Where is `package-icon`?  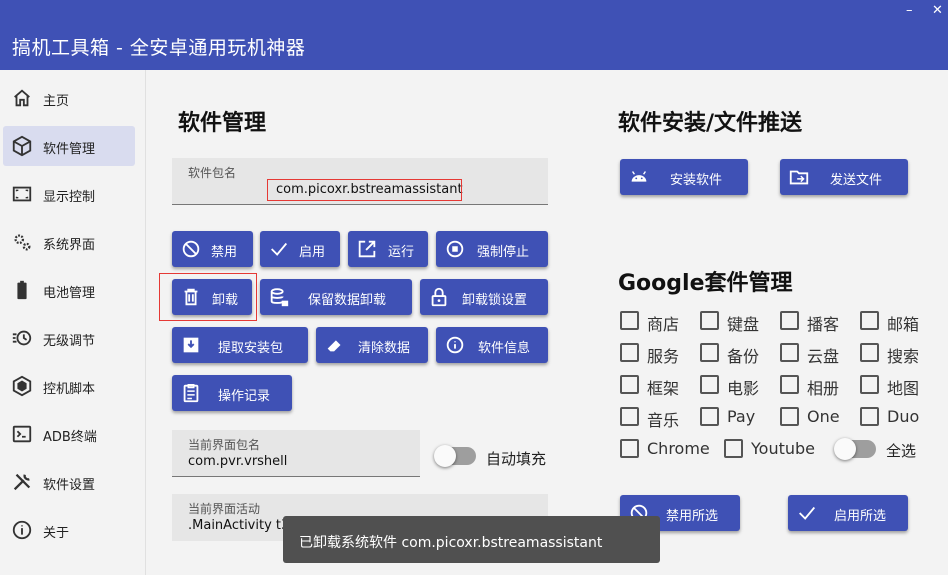 package-icon is located at coordinates (22, 146).